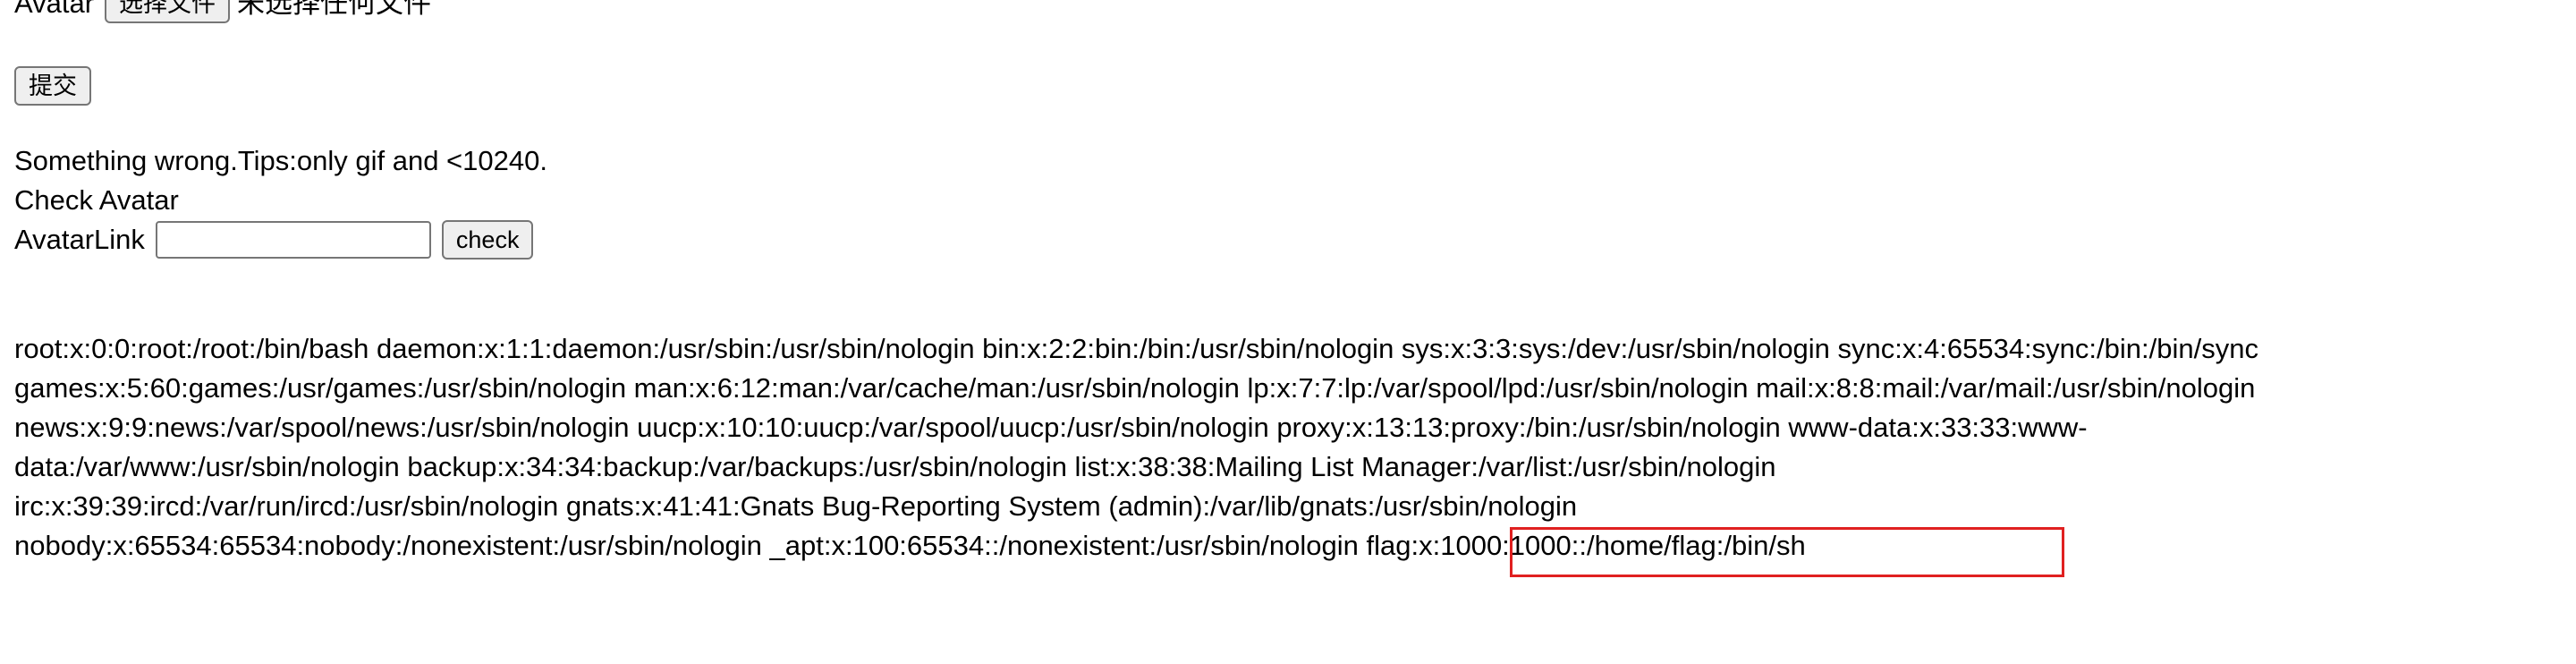 This screenshot has width=2576, height=664. Describe the element at coordinates (487, 240) in the screenshot. I see `check-button: check` at that location.